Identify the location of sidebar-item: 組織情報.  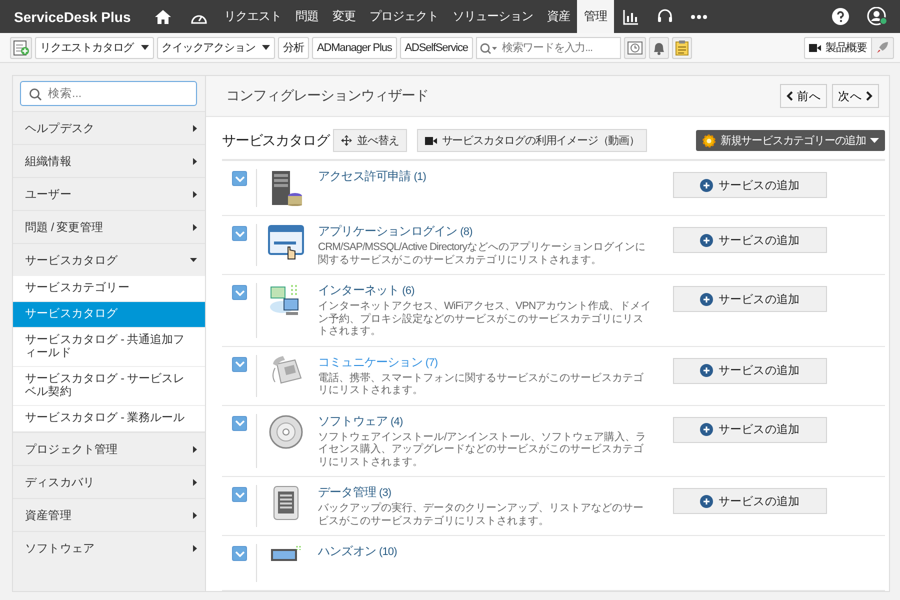
(109, 160).